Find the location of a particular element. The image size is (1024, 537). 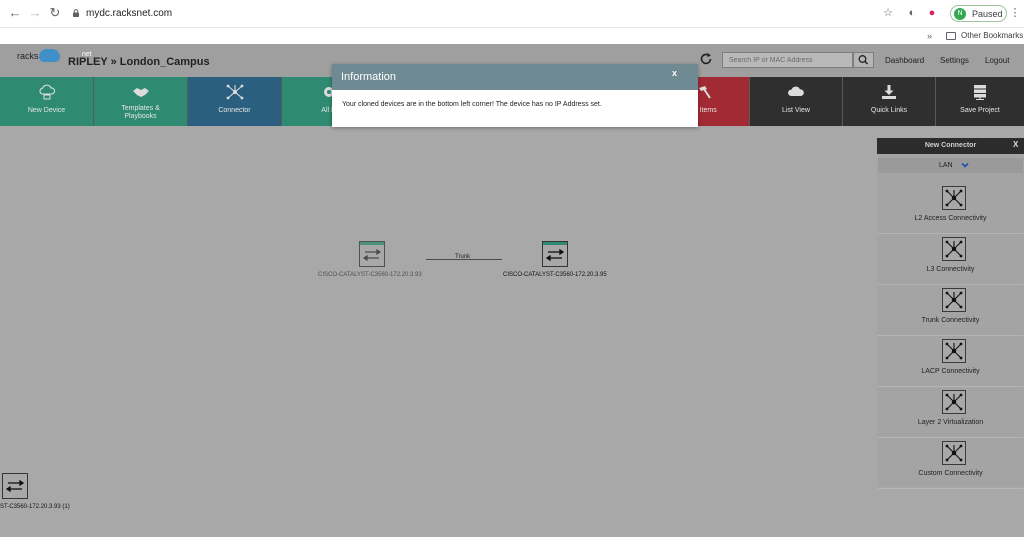

cloud-icon is located at coordinates (796, 91).